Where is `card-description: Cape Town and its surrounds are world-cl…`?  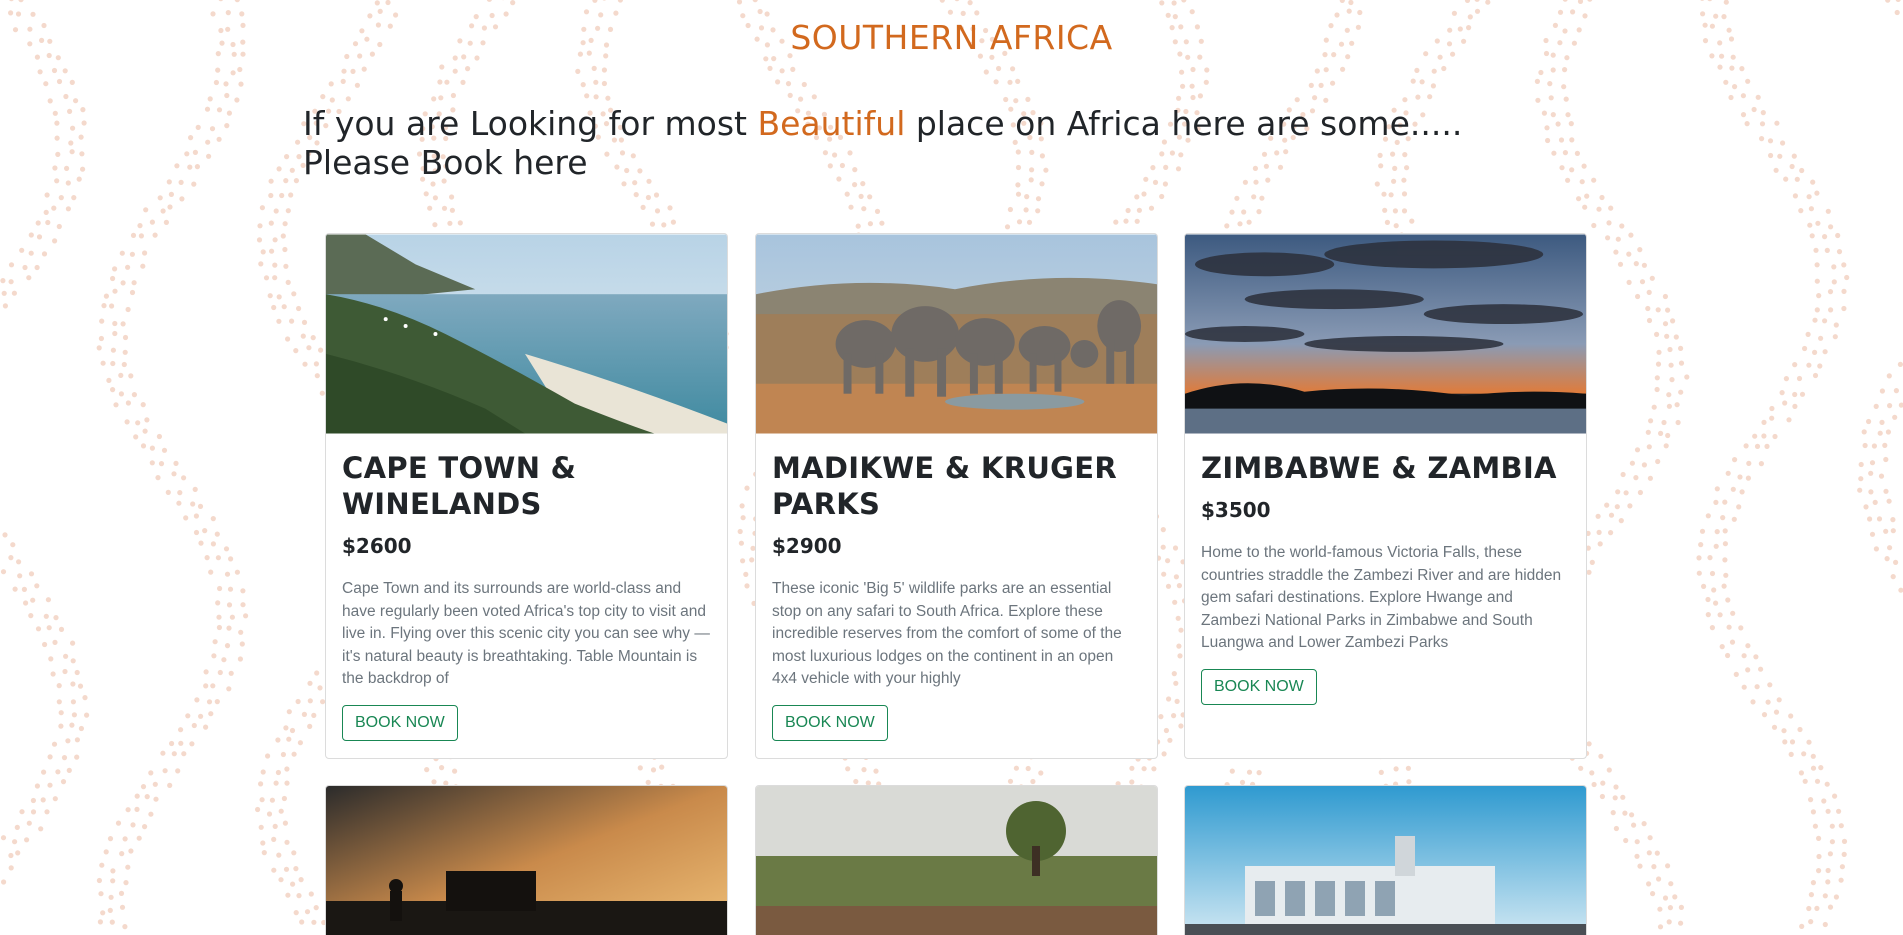
card-description: Cape Town and its surrounds are world-cl… is located at coordinates (526, 633).